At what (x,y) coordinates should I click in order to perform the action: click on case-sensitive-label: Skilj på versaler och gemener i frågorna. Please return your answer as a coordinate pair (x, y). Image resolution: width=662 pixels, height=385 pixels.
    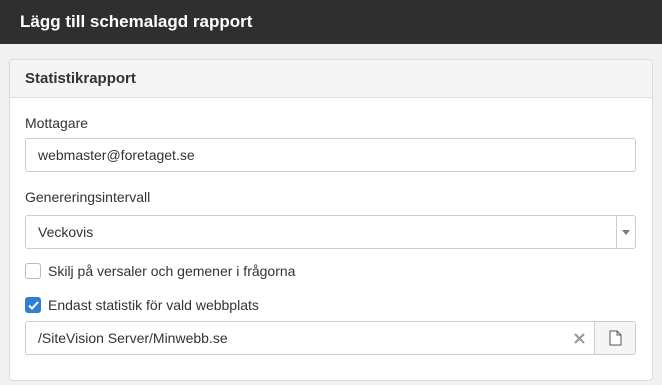
    Looking at the image, I should click on (172, 271).